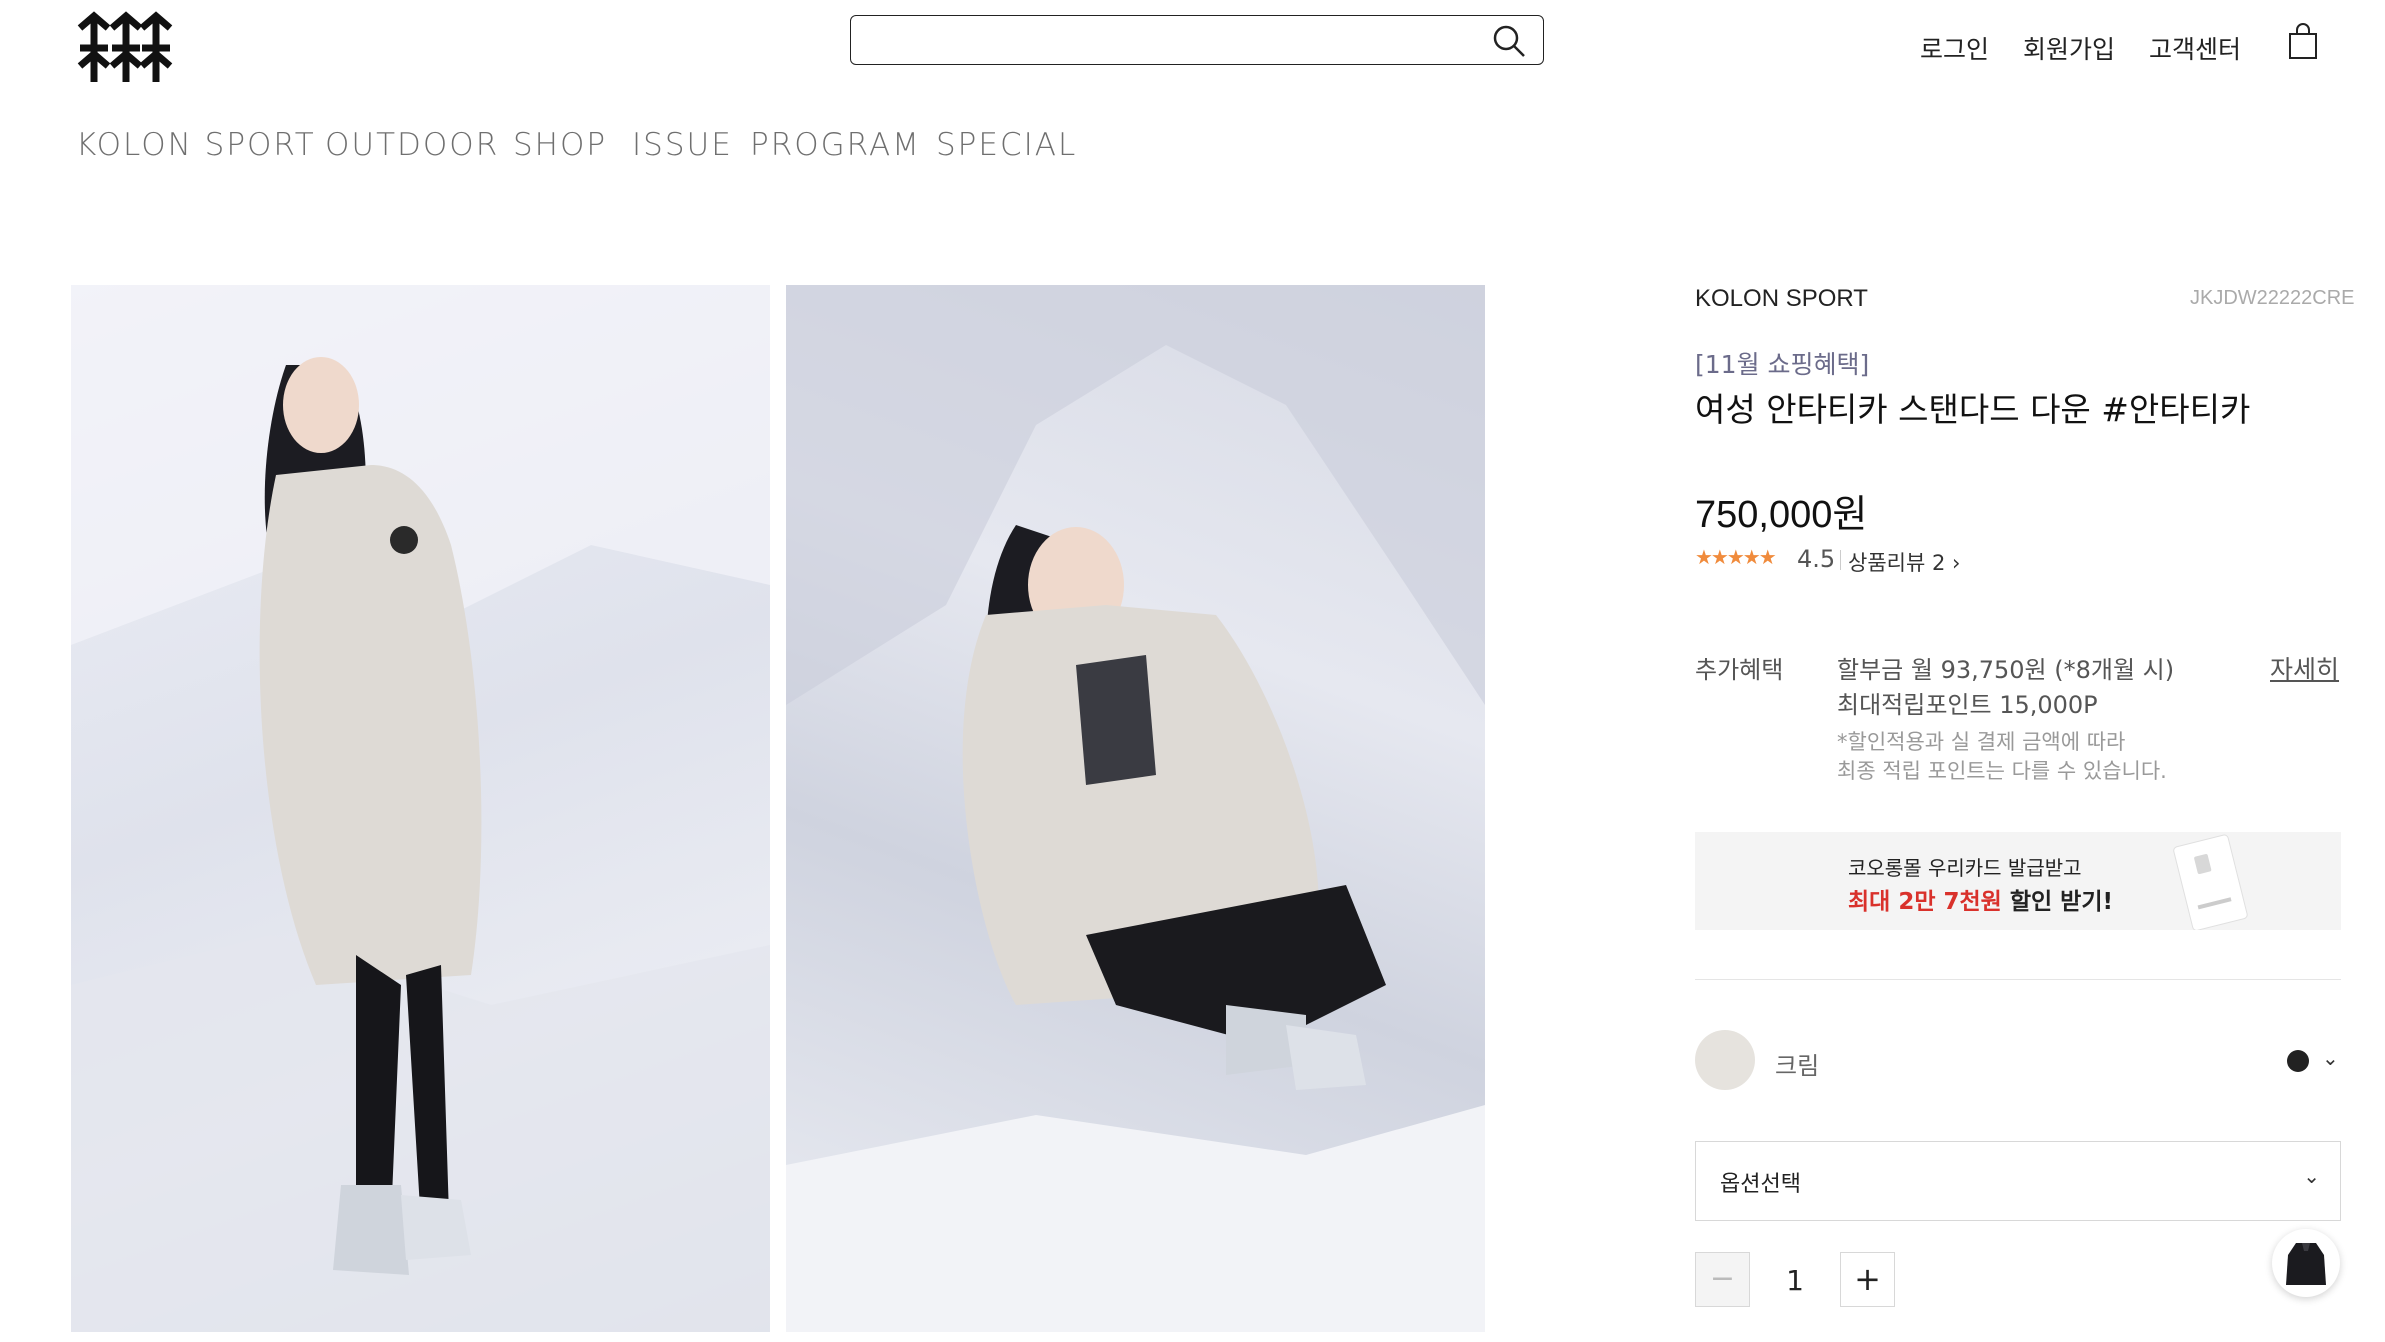 This screenshot has height=1342, width=2385. What do you see at coordinates (1981, 742) in the screenshot?
I see `points-note-1: *할인적용과 실 결제 금액에 따라` at bounding box center [1981, 742].